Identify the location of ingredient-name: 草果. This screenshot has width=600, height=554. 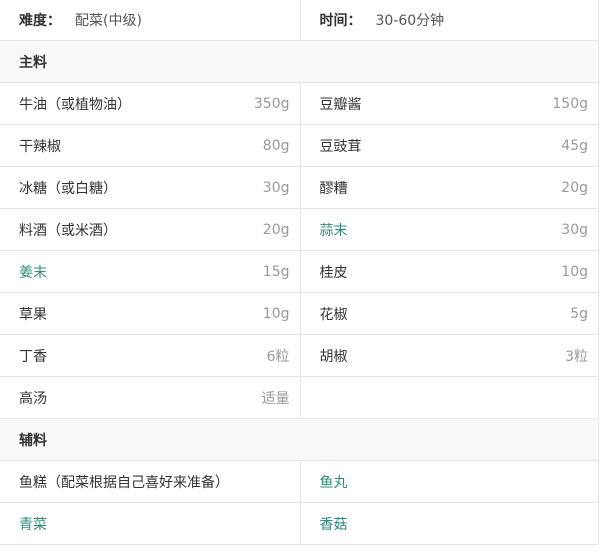
(33, 314).